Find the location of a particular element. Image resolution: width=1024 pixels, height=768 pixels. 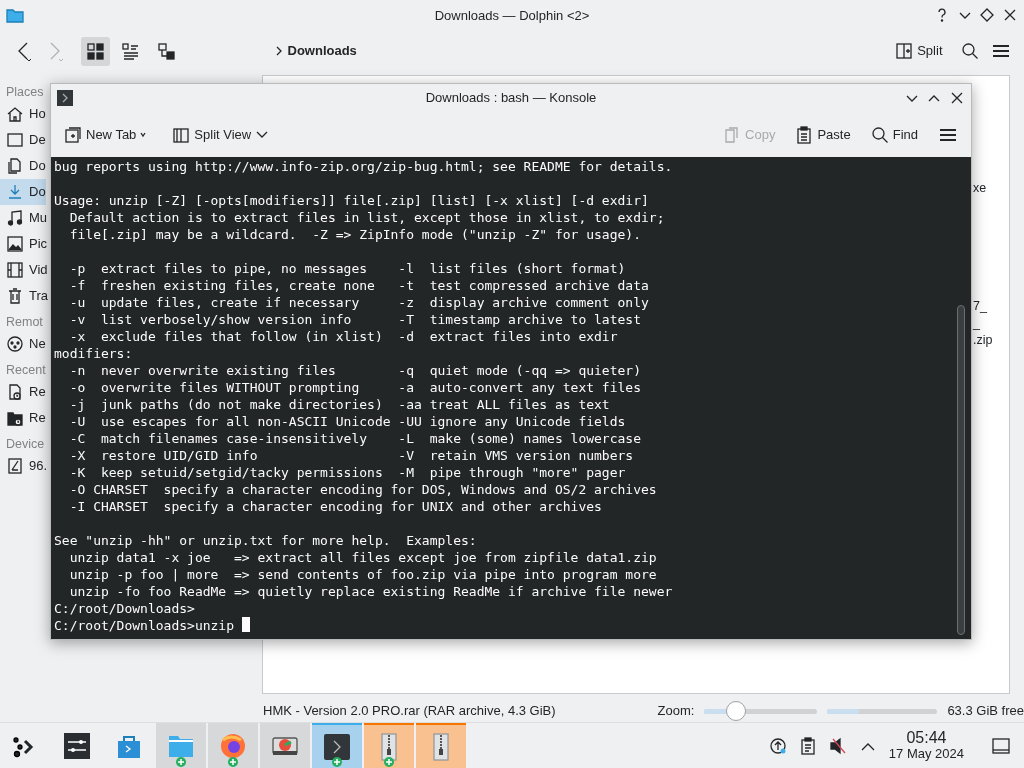

sidebar-item: Pic is located at coordinates (24, 244).